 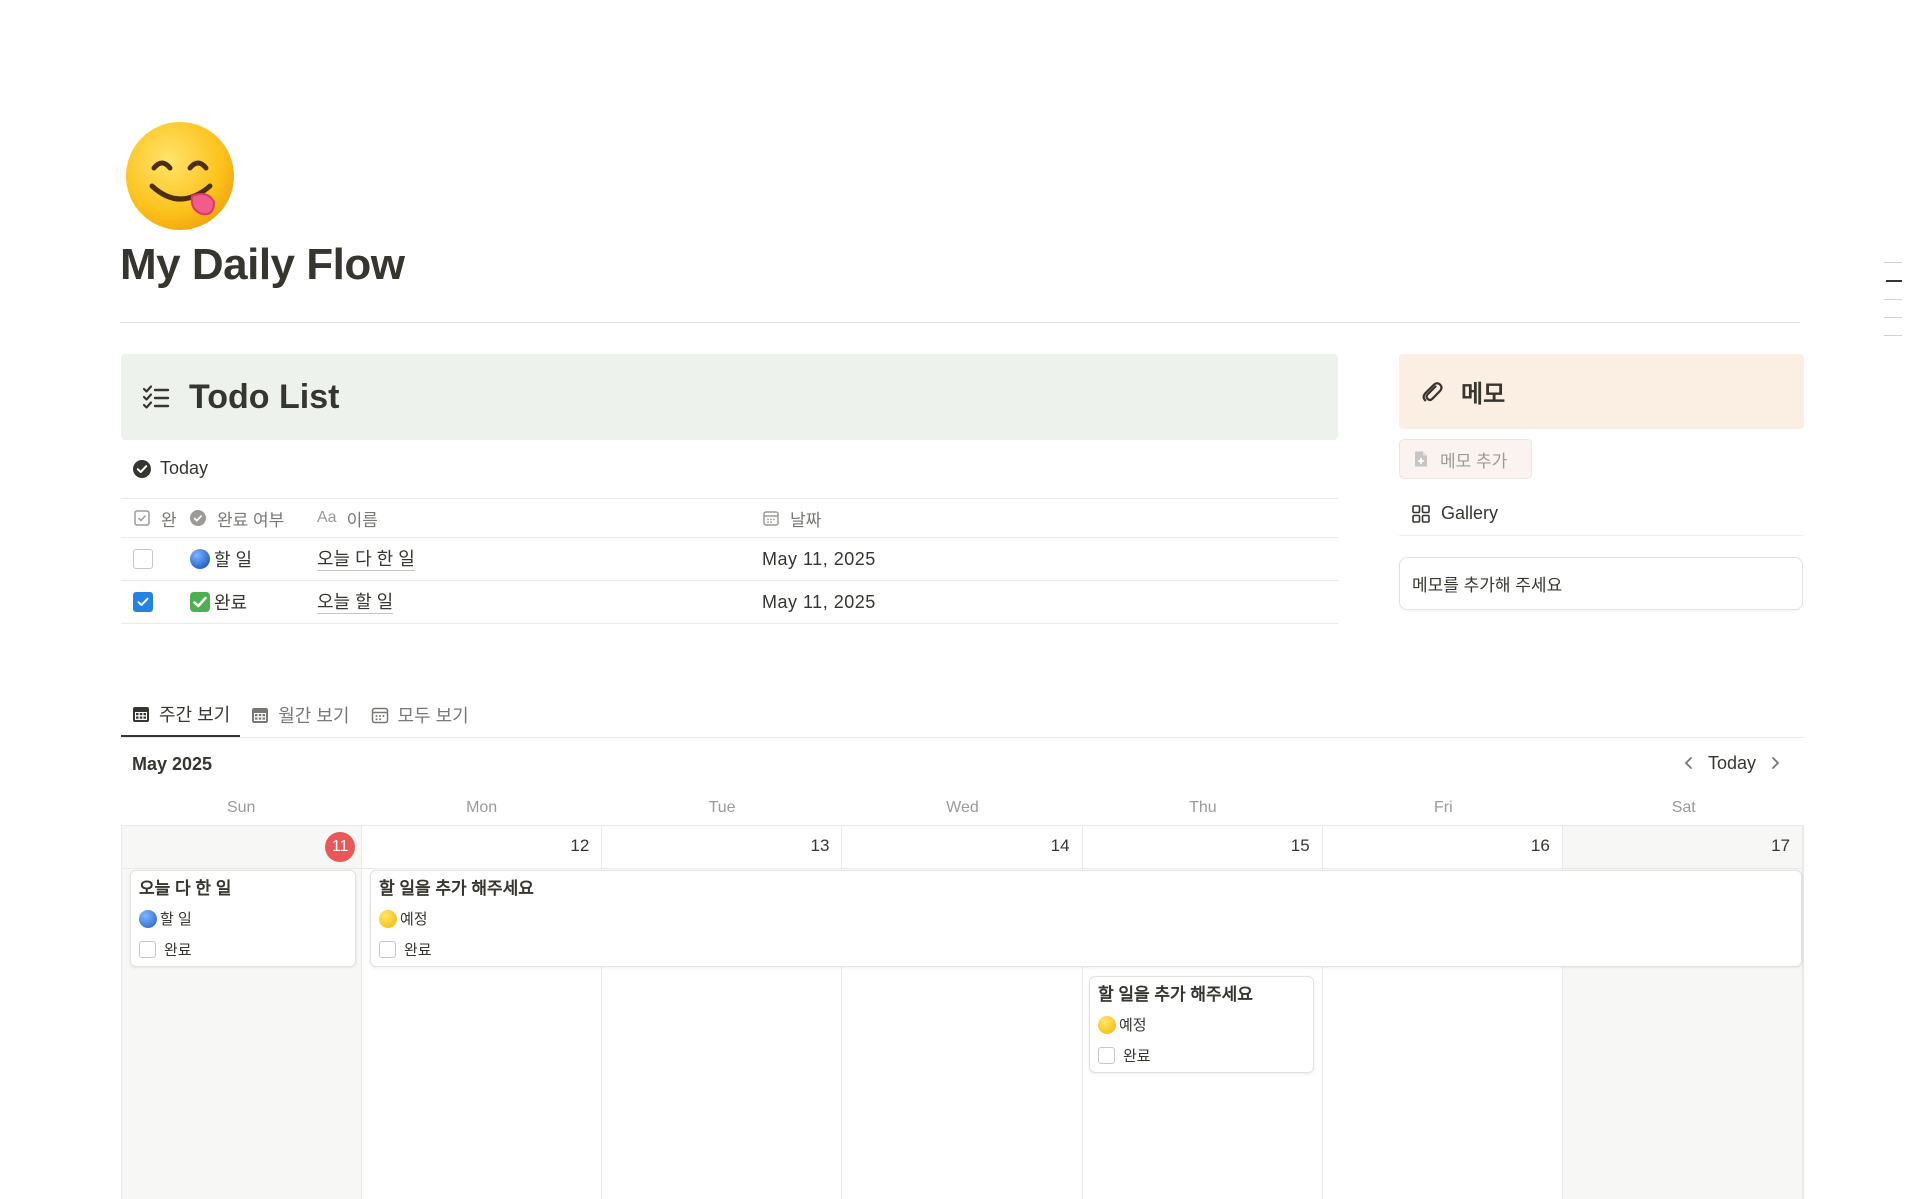 I want to click on checkbox-property-icon, so click(x=142, y=518).